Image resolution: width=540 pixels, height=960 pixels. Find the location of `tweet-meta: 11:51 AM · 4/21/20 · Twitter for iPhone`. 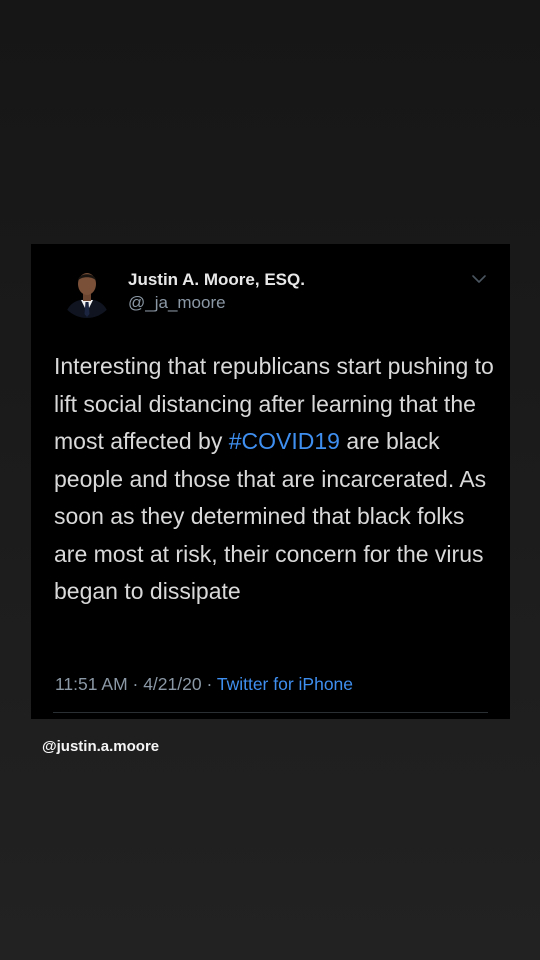

tweet-meta: 11:51 AM · 4/21/20 · Twitter for iPhone is located at coordinates (204, 684).